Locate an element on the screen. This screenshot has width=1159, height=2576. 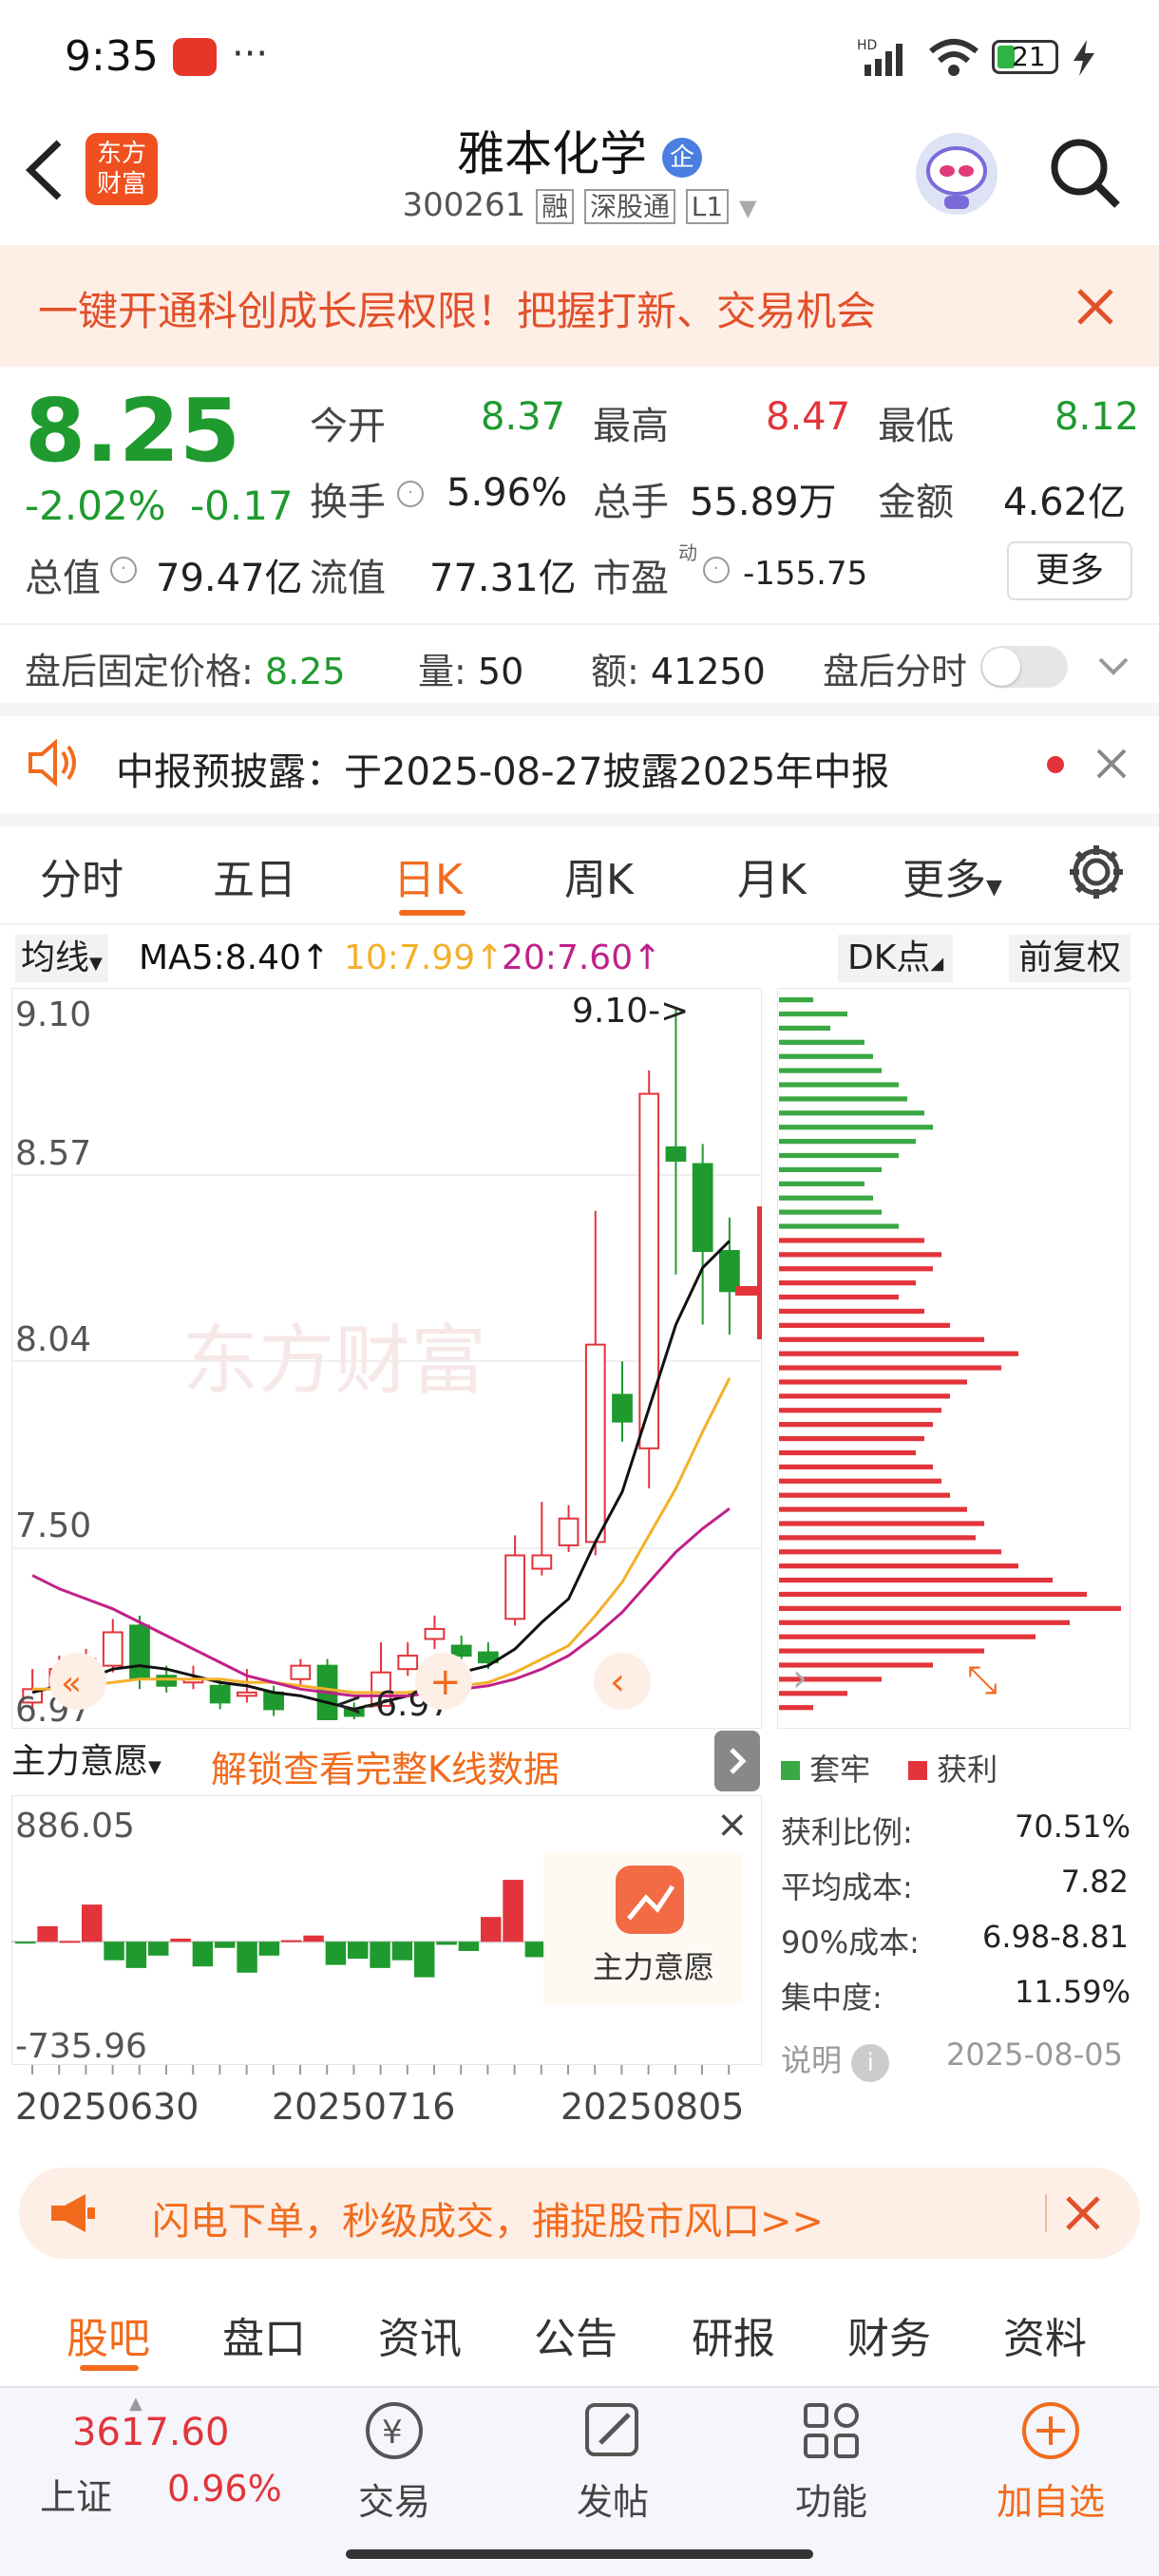
search-icon is located at coordinates (1085, 175).